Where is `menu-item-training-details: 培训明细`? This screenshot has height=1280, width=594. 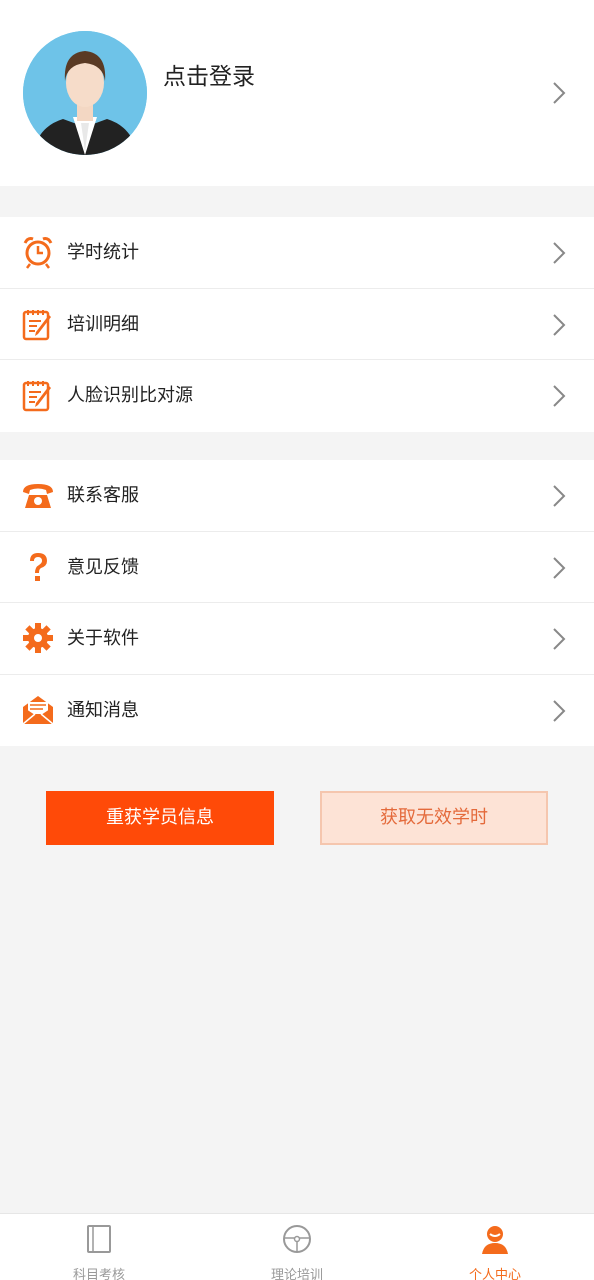
menu-item-training-details: 培训明细 is located at coordinates (297, 324).